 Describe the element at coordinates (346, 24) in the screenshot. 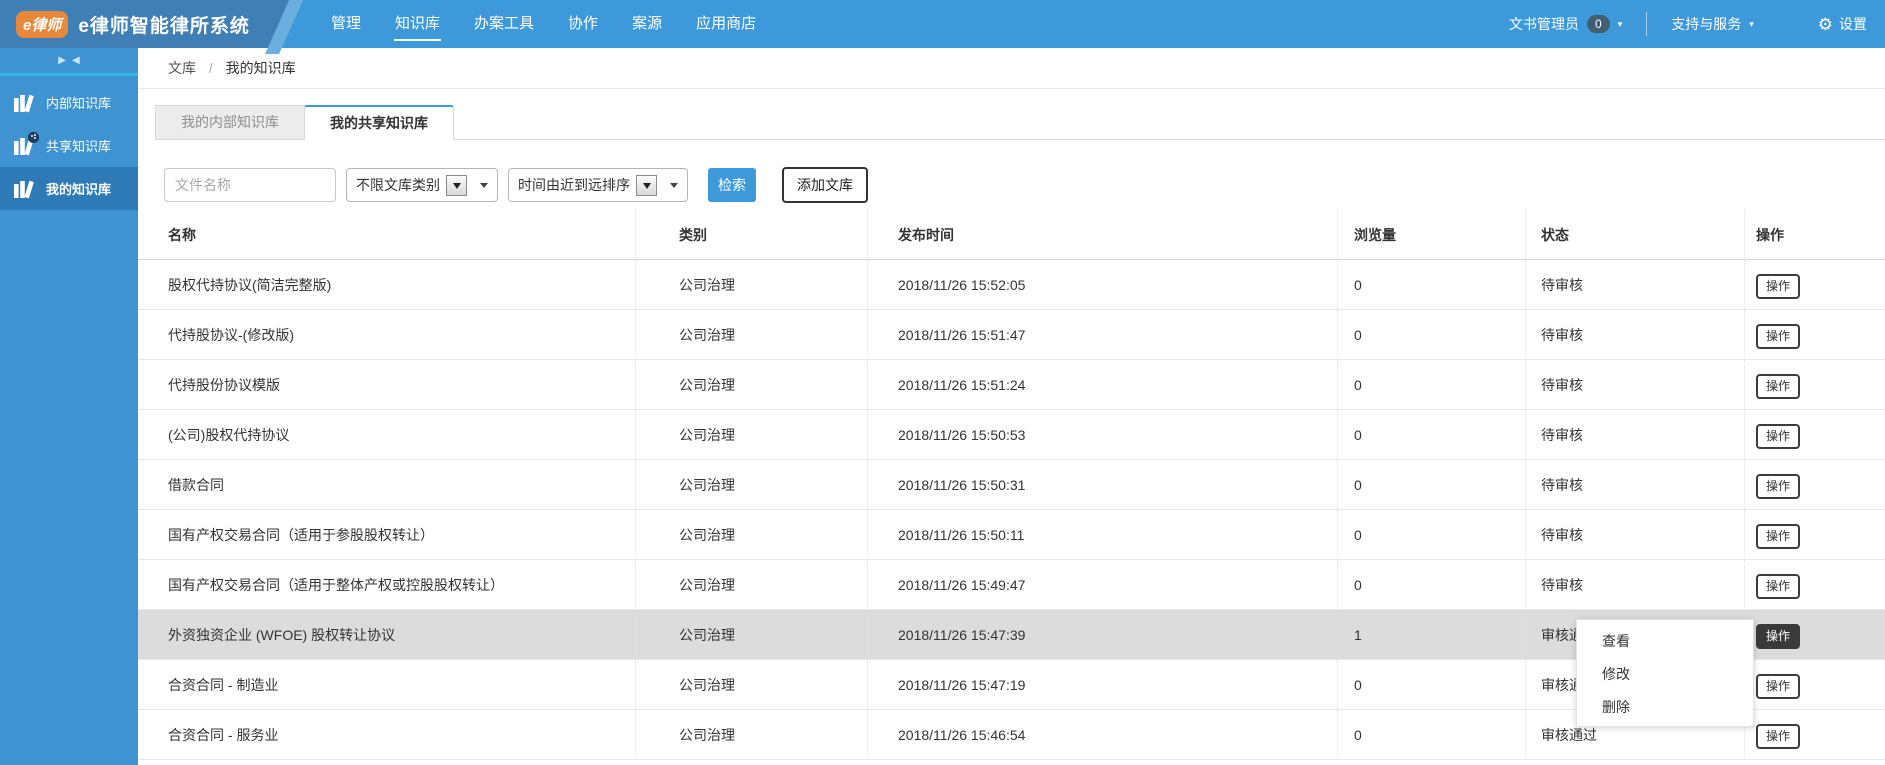

I see `topnav-item: 管理` at that location.